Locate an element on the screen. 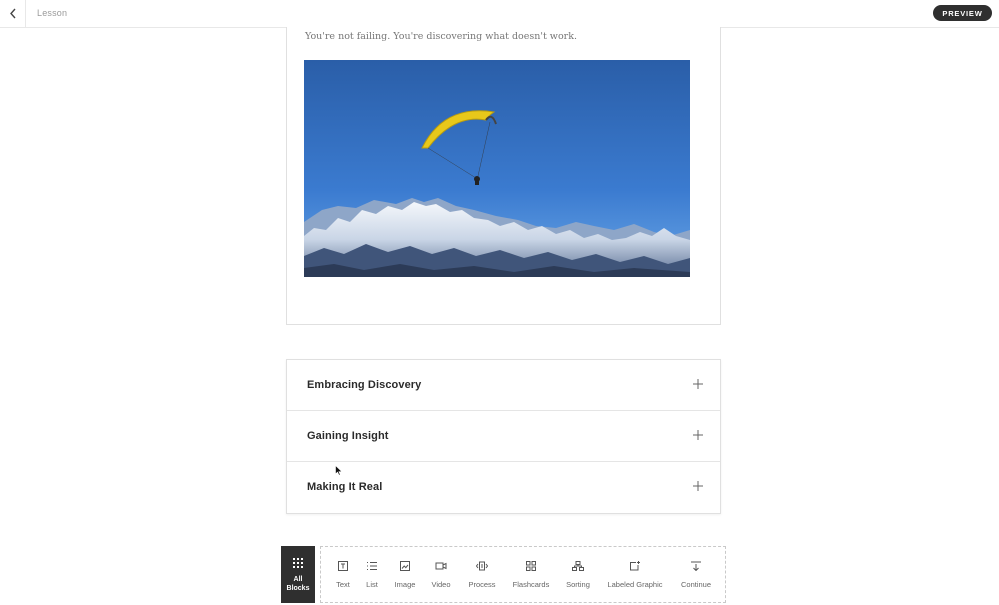 The image size is (999, 605). image-block-button: Image is located at coordinates (405, 574).